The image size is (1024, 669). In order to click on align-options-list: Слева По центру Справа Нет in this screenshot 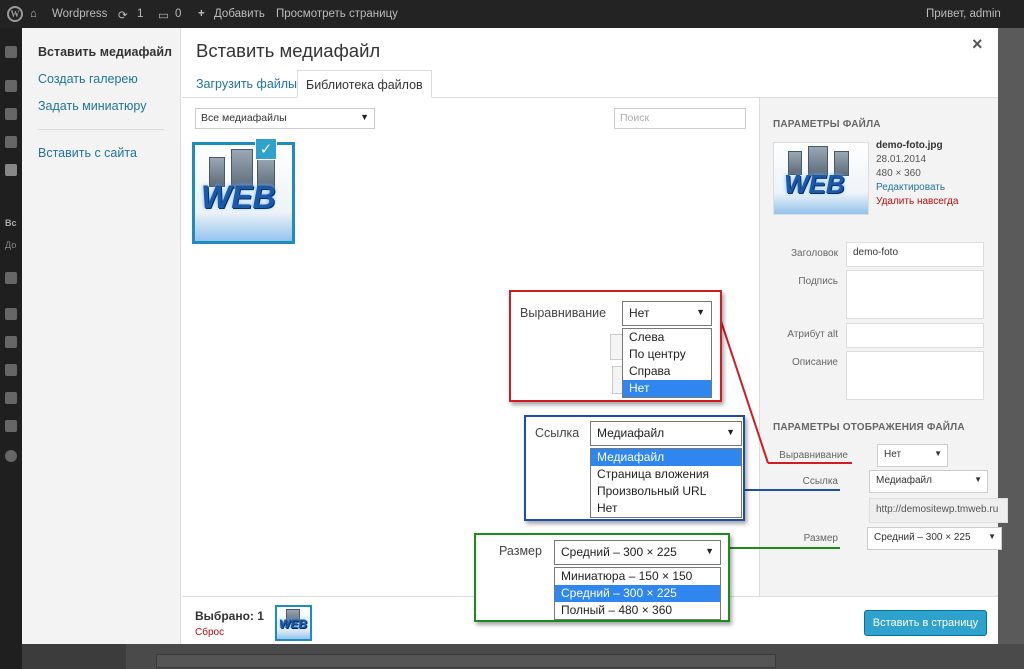, I will do `click(667, 363)`.